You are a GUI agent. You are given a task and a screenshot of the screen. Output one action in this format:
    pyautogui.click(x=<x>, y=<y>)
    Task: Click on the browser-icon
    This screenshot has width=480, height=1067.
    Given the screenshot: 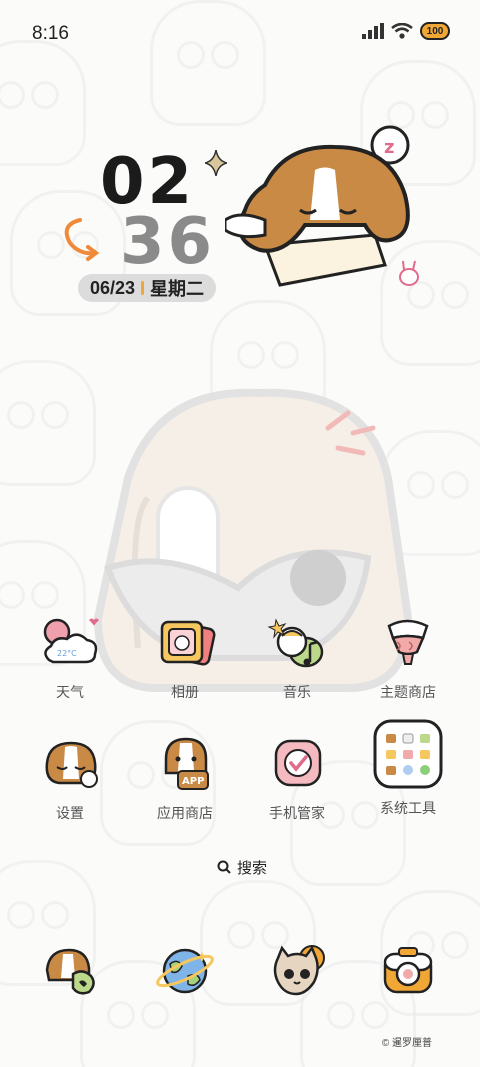 What is the action you would take?
    pyautogui.click(x=185, y=971)
    